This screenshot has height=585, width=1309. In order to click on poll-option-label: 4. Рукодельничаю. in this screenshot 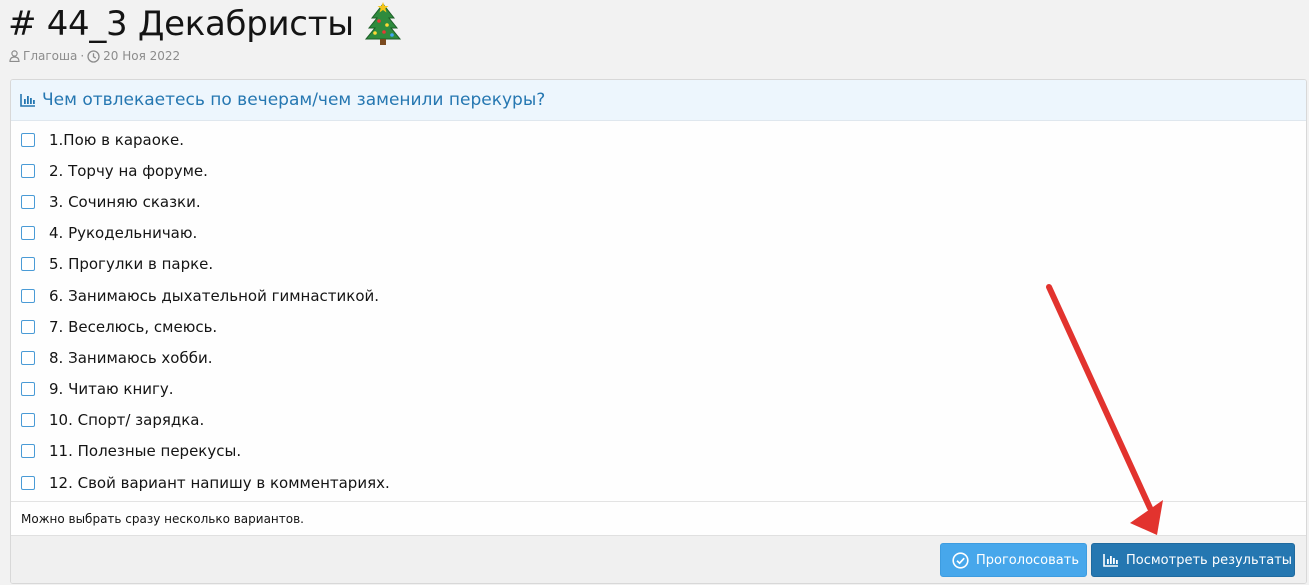, I will do `click(123, 233)`.